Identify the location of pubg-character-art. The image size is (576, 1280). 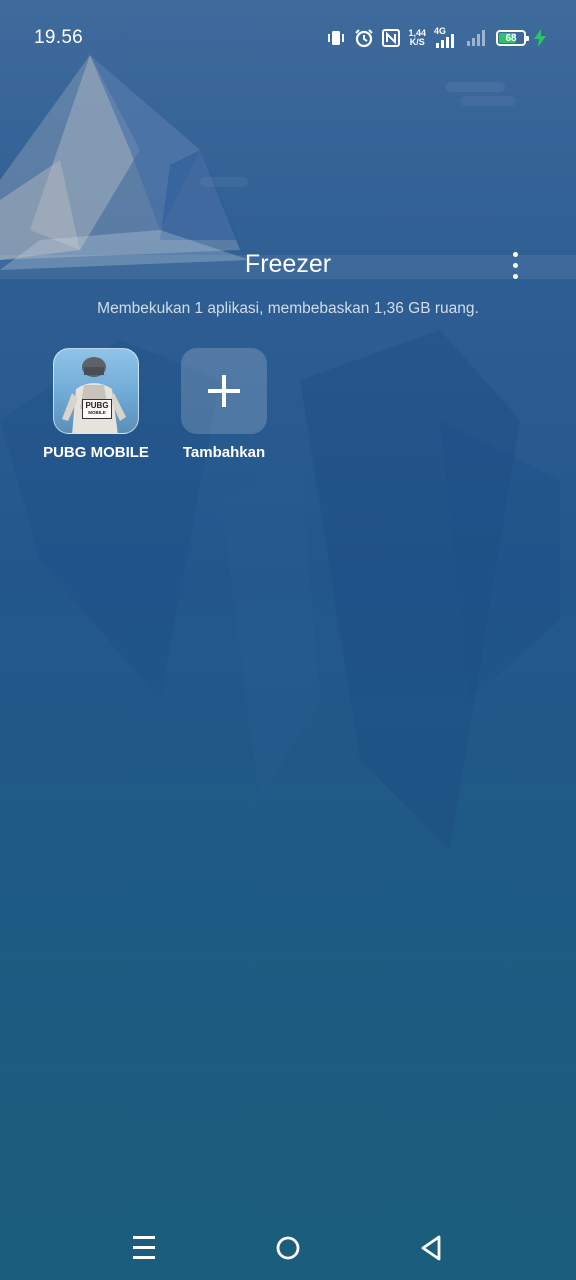
(94, 395).